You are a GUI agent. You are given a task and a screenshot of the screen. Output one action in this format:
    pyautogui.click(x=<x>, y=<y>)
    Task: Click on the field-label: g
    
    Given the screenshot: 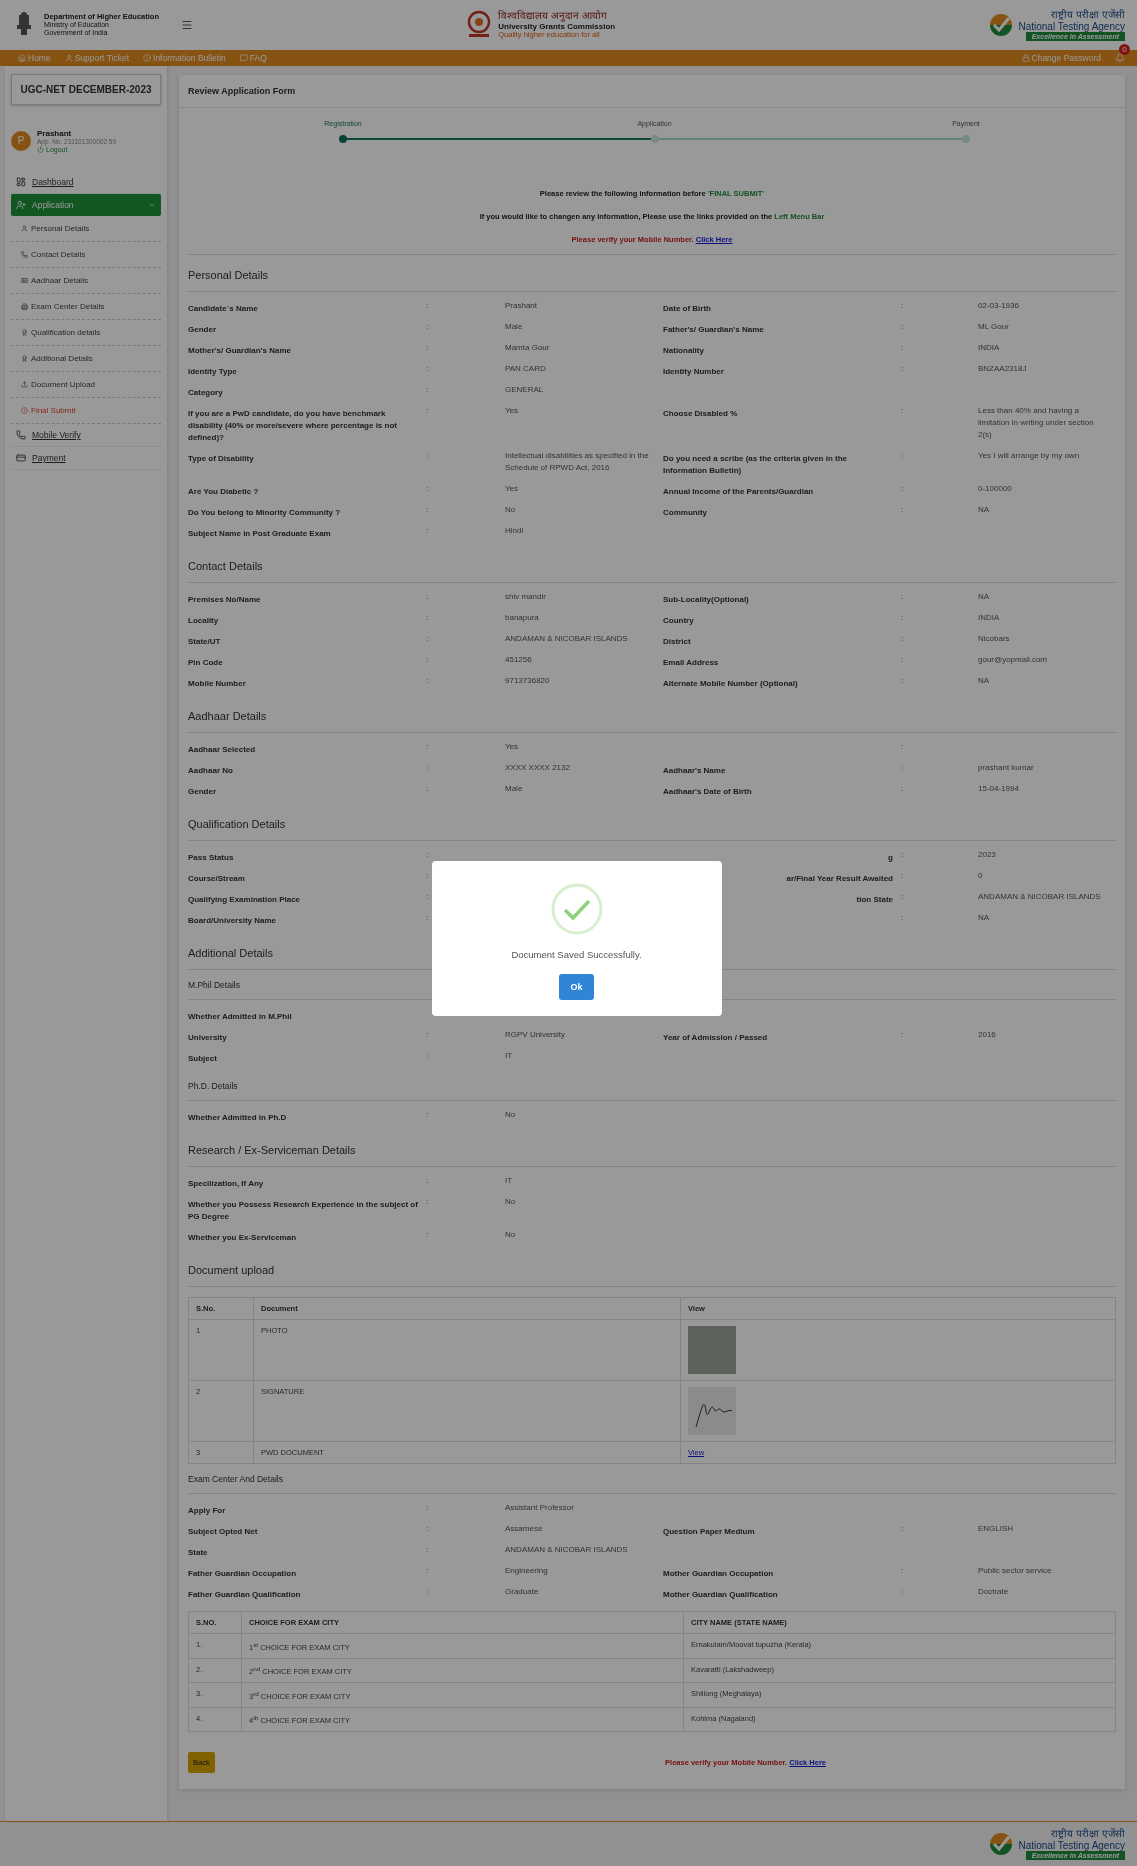 What is the action you would take?
    pyautogui.click(x=890, y=858)
    